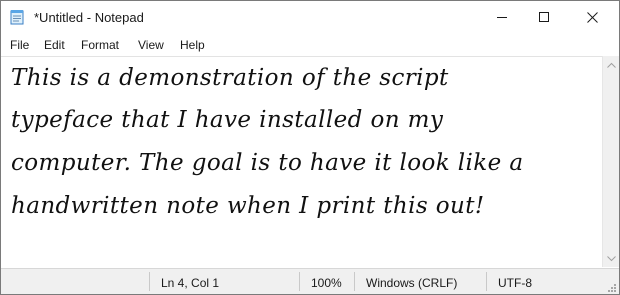 The image size is (620, 295). What do you see at coordinates (610, 161) in the screenshot?
I see `vertical-scrollbar` at bounding box center [610, 161].